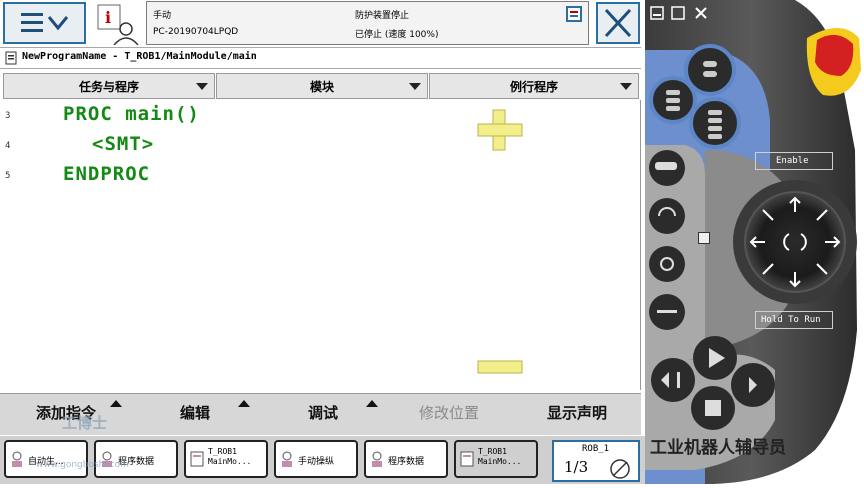 This screenshot has width=864, height=488. Describe the element at coordinates (17, 459) in the screenshot. I see `auto-mode-icon` at that location.